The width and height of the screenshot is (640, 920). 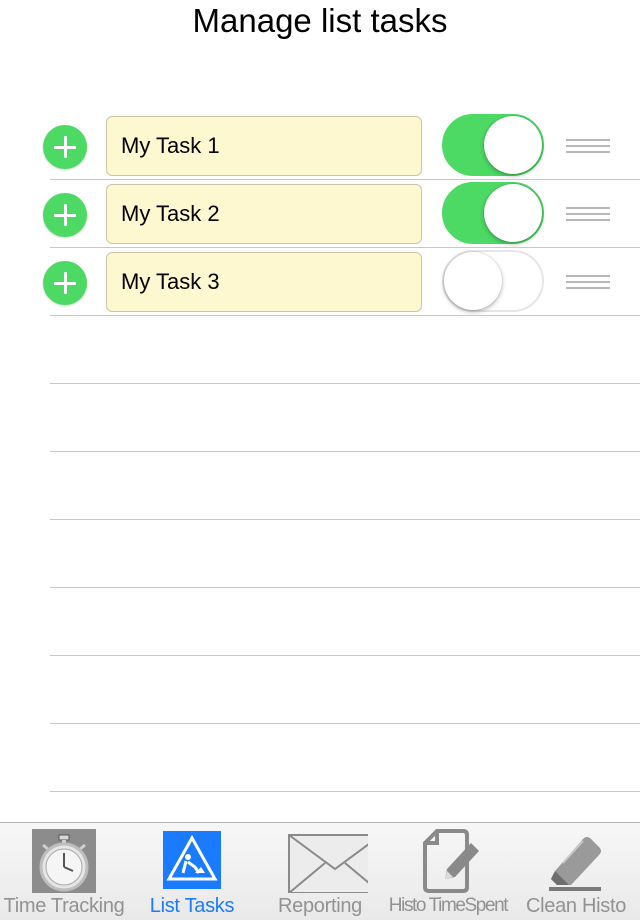 I want to click on eraser-icon, so click(x=575, y=864).